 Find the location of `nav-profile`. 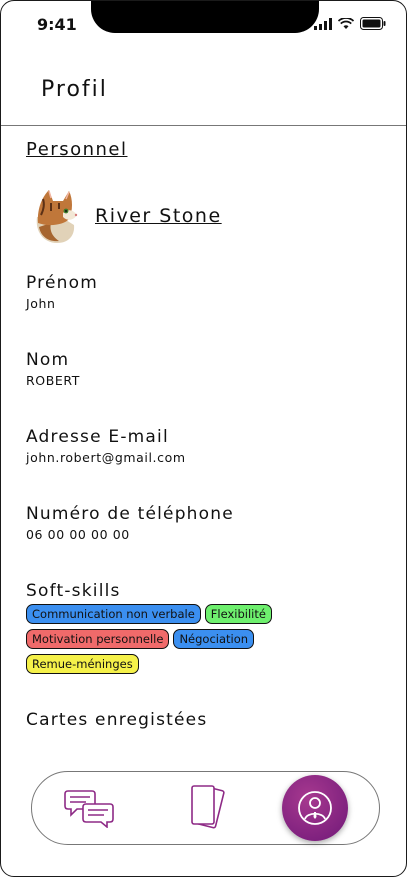

nav-profile is located at coordinates (315, 808).